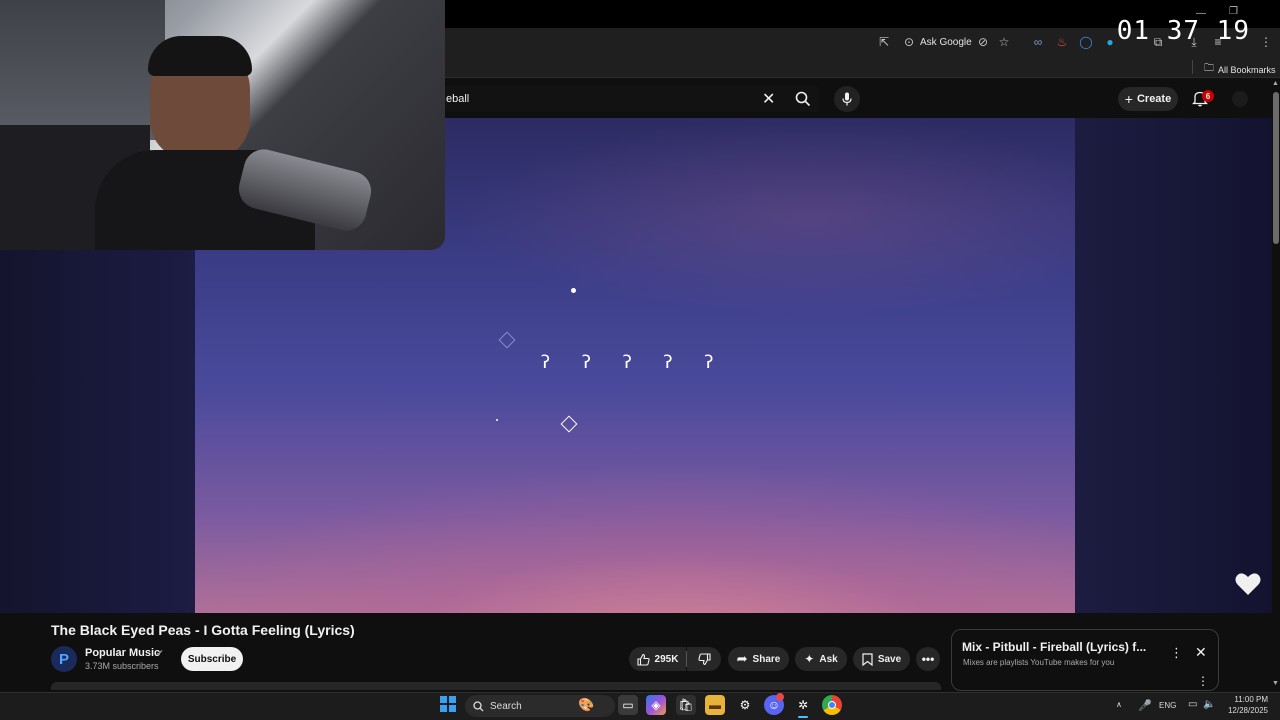 The width and height of the screenshot is (1280, 720). What do you see at coordinates (889, 659) in the screenshot?
I see `save-label: Save` at bounding box center [889, 659].